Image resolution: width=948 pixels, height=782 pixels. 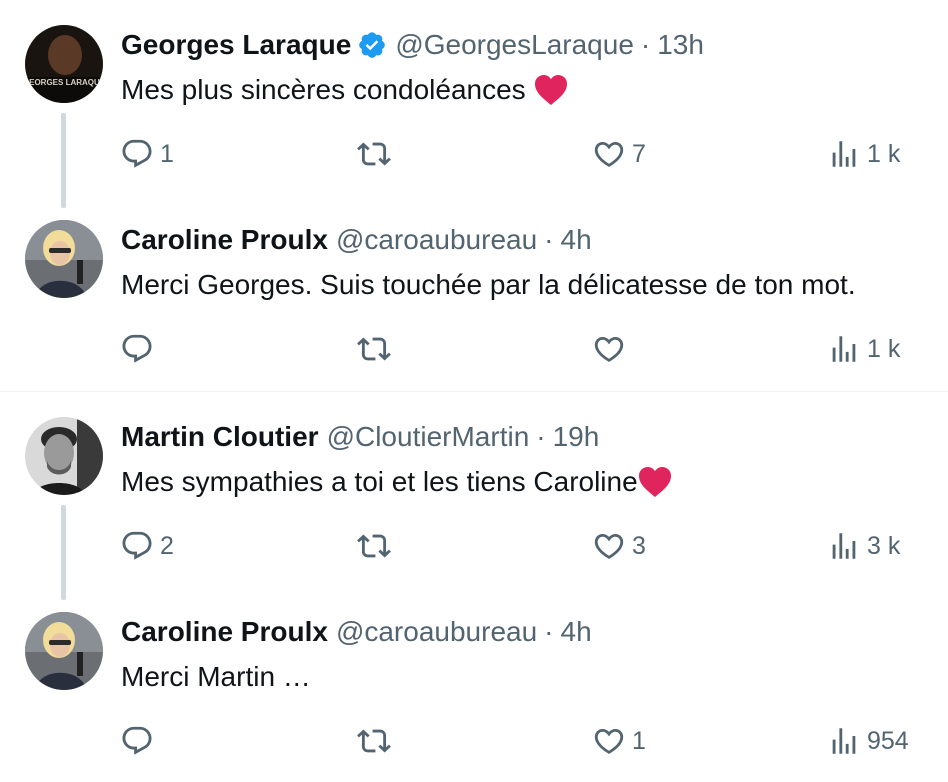 I want to click on verified-badge-icon, so click(x=372, y=45).